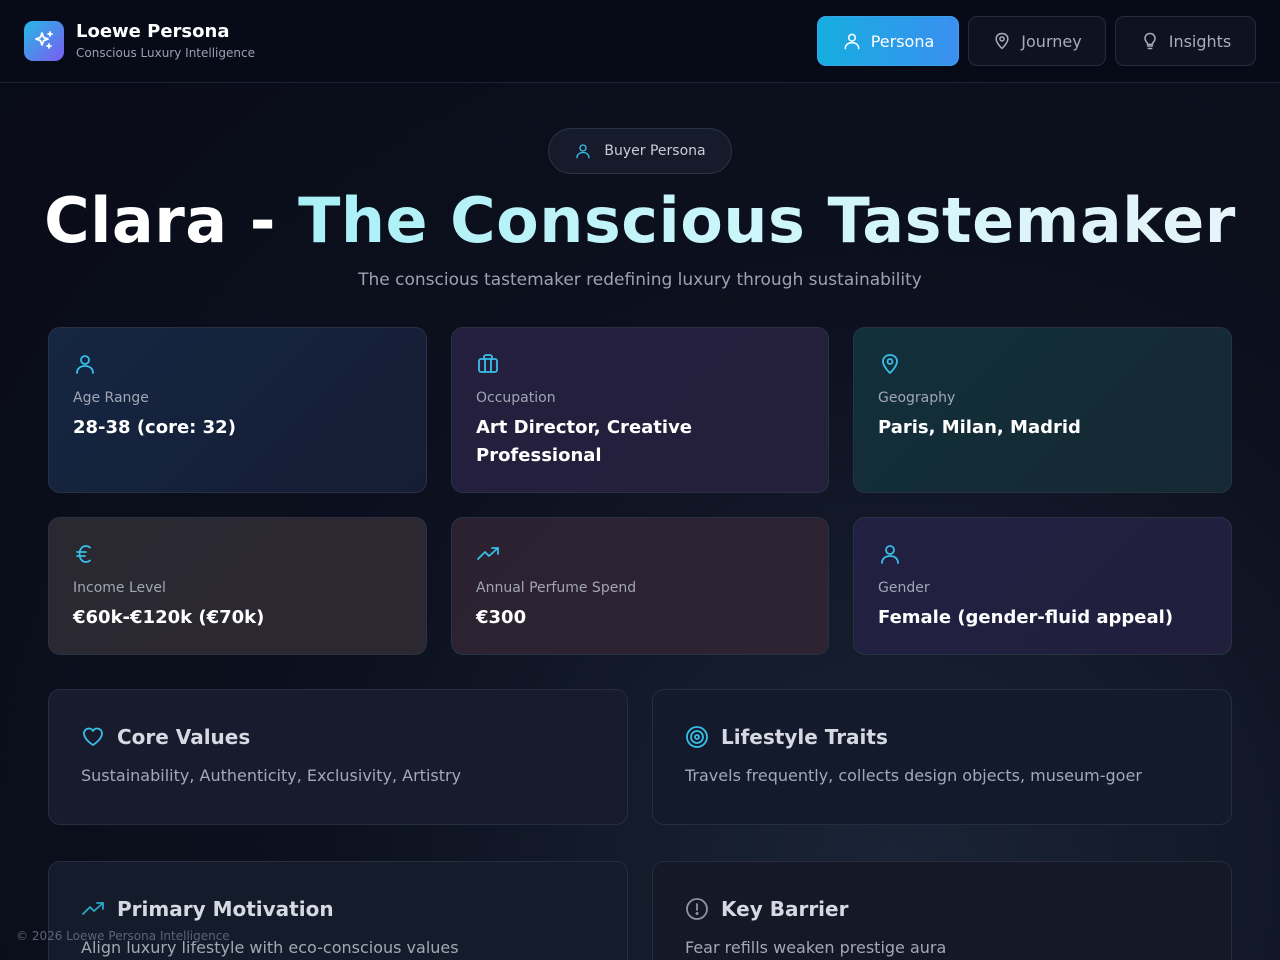 The image size is (1280, 960). What do you see at coordinates (767, 220) in the screenshot?
I see `persona-tagline: The Conscious Tastemaker` at bounding box center [767, 220].